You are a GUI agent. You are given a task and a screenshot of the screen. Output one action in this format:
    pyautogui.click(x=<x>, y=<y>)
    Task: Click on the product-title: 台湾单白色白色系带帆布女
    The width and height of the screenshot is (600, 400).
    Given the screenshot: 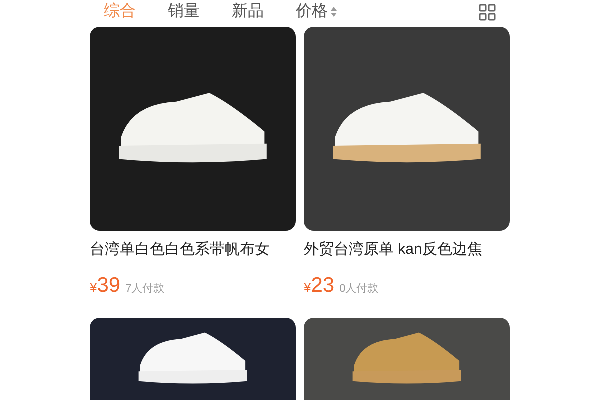 What is the action you would take?
    pyautogui.click(x=193, y=250)
    